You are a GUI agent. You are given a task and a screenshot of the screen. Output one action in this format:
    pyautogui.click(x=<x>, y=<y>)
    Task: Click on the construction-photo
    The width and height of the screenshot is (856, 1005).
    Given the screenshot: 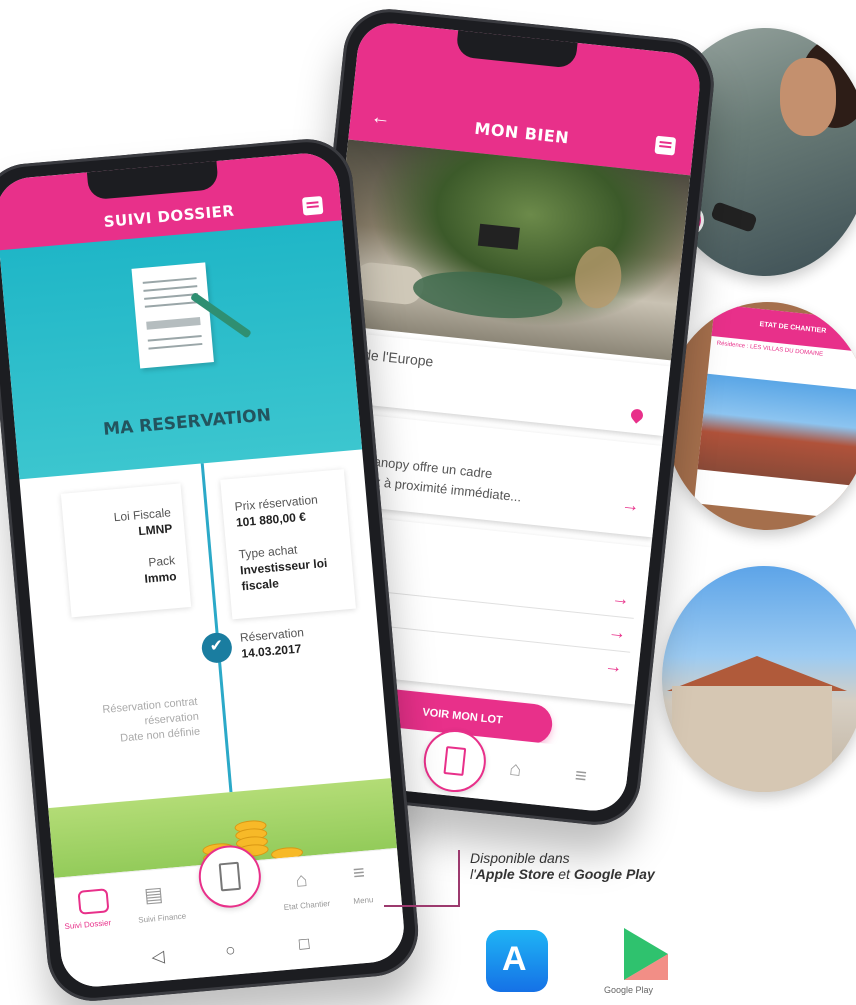 What is the action you would take?
    pyautogui.click(x=776, y=430)
    